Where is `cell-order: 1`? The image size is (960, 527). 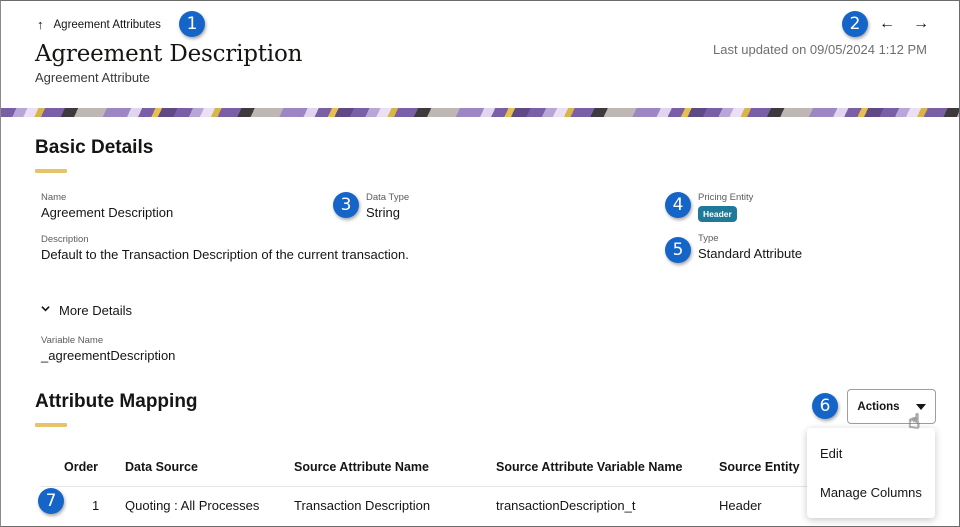
cell-order: 1 is located at coordinates (96, 505).